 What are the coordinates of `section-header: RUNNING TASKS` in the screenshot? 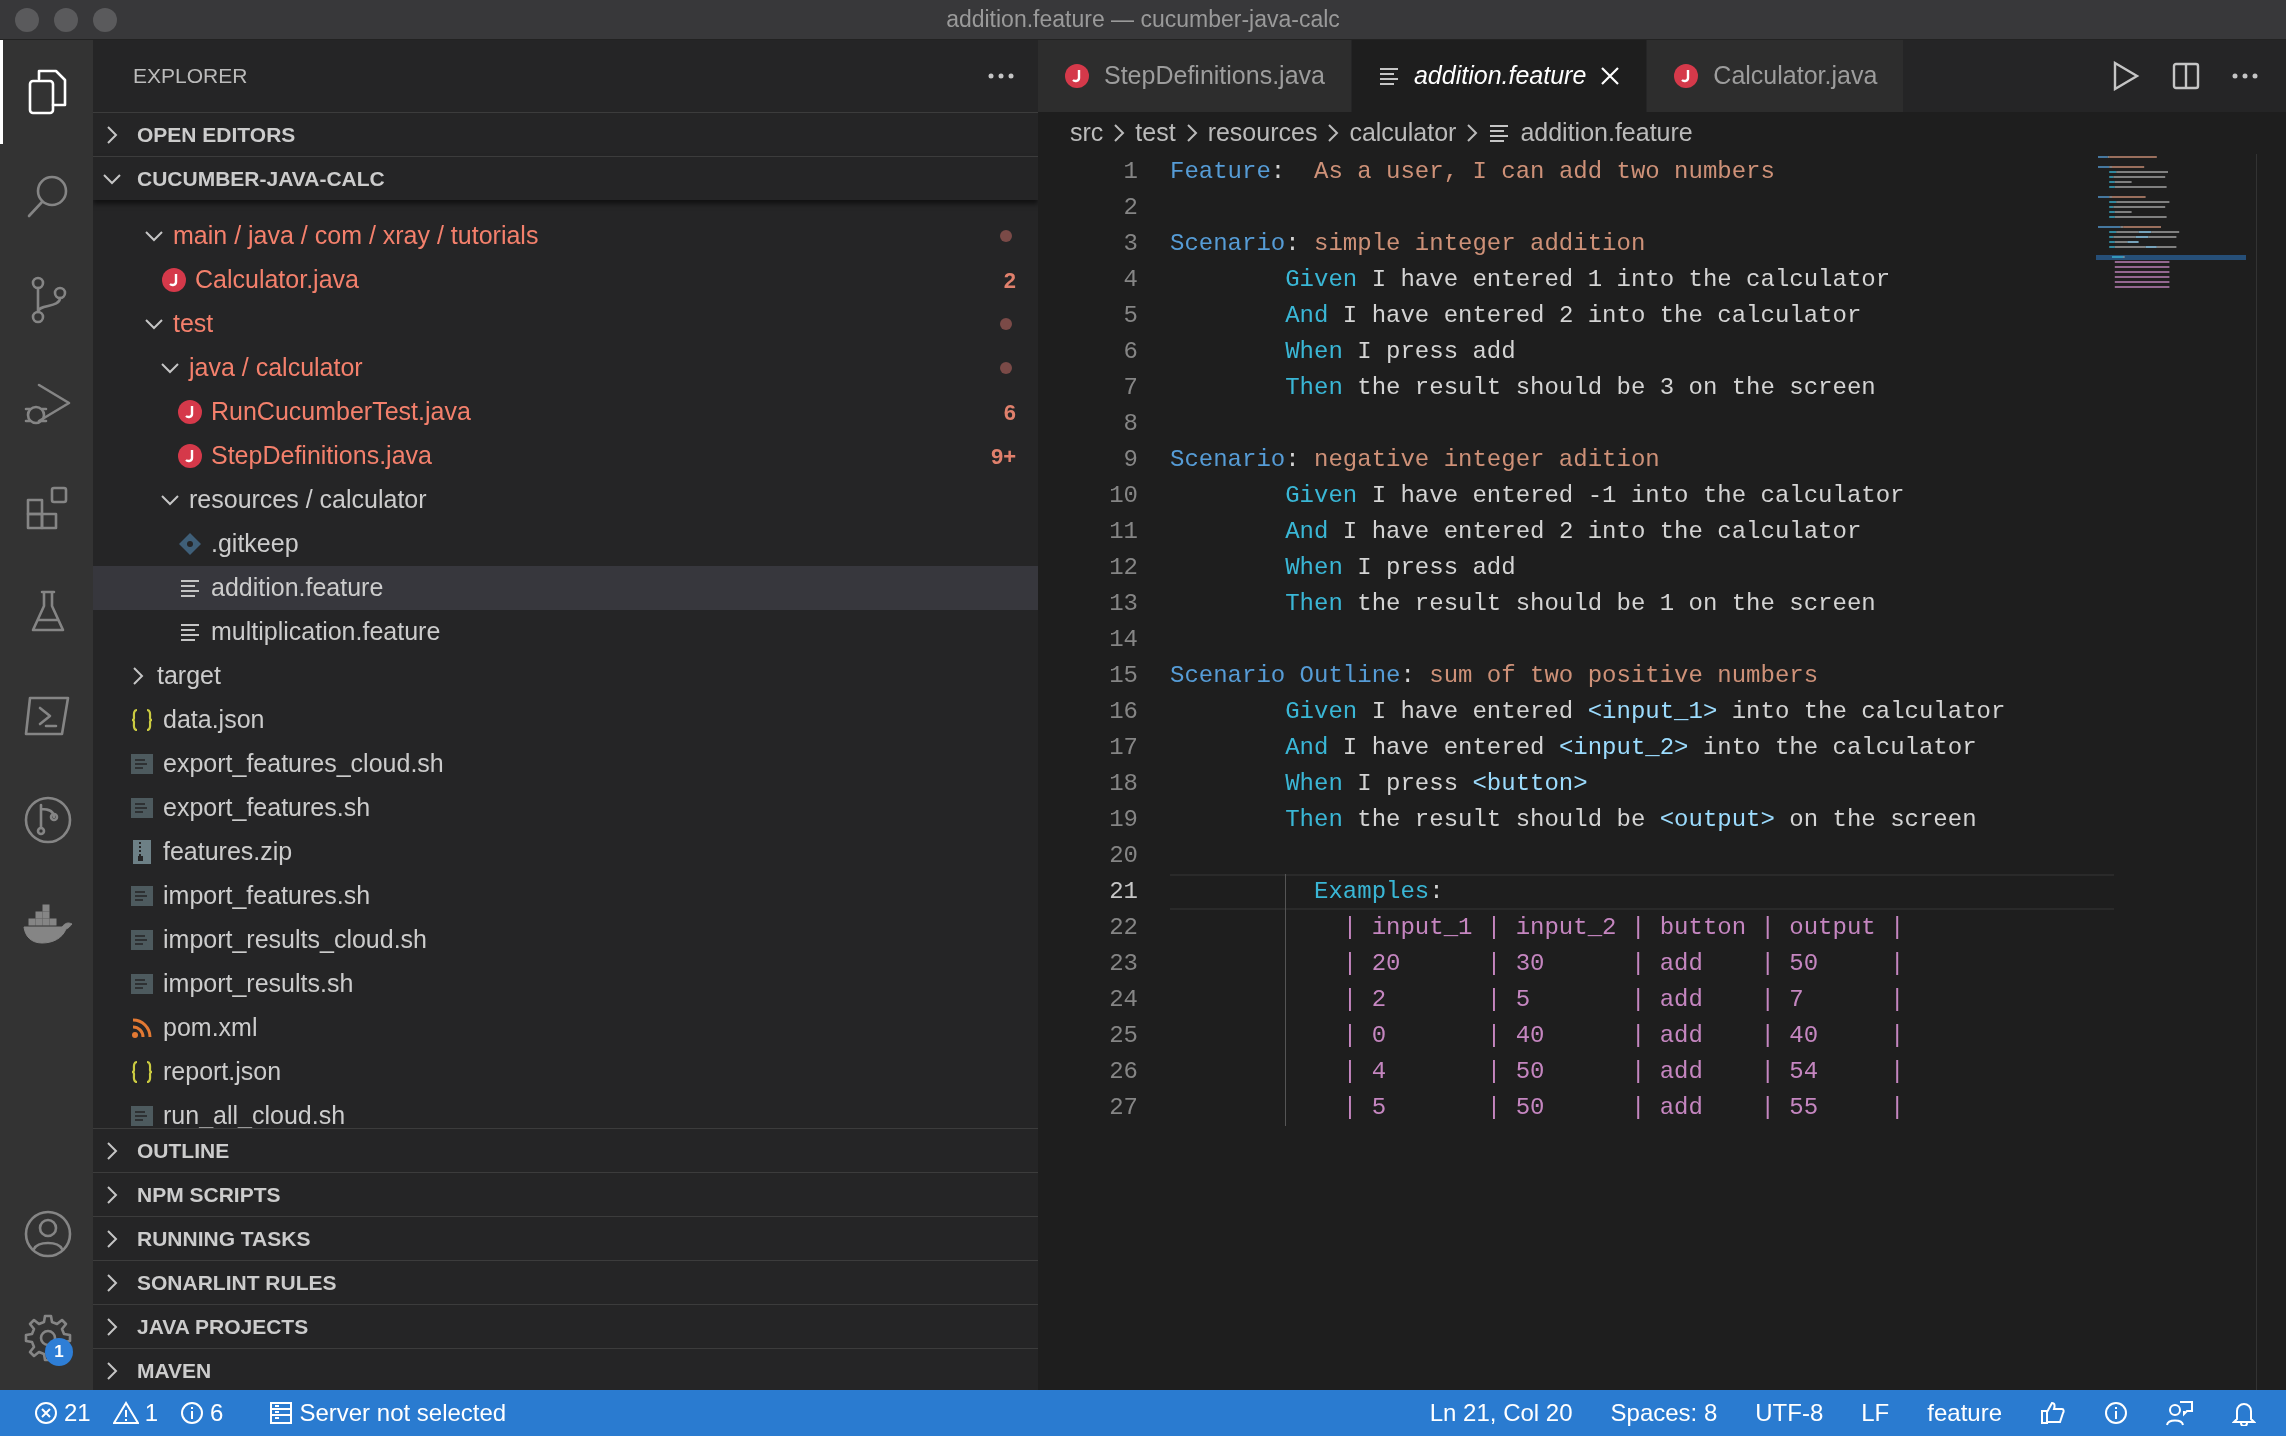 It's located at (565, 1238).